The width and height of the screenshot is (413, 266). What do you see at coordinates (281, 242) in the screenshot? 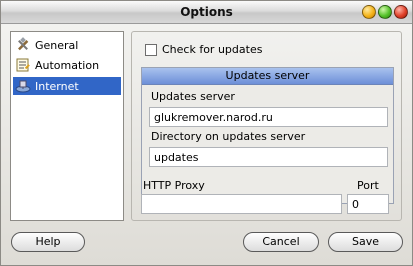
I see `cancel-button: Cancel` at bounding box center [281, 242].